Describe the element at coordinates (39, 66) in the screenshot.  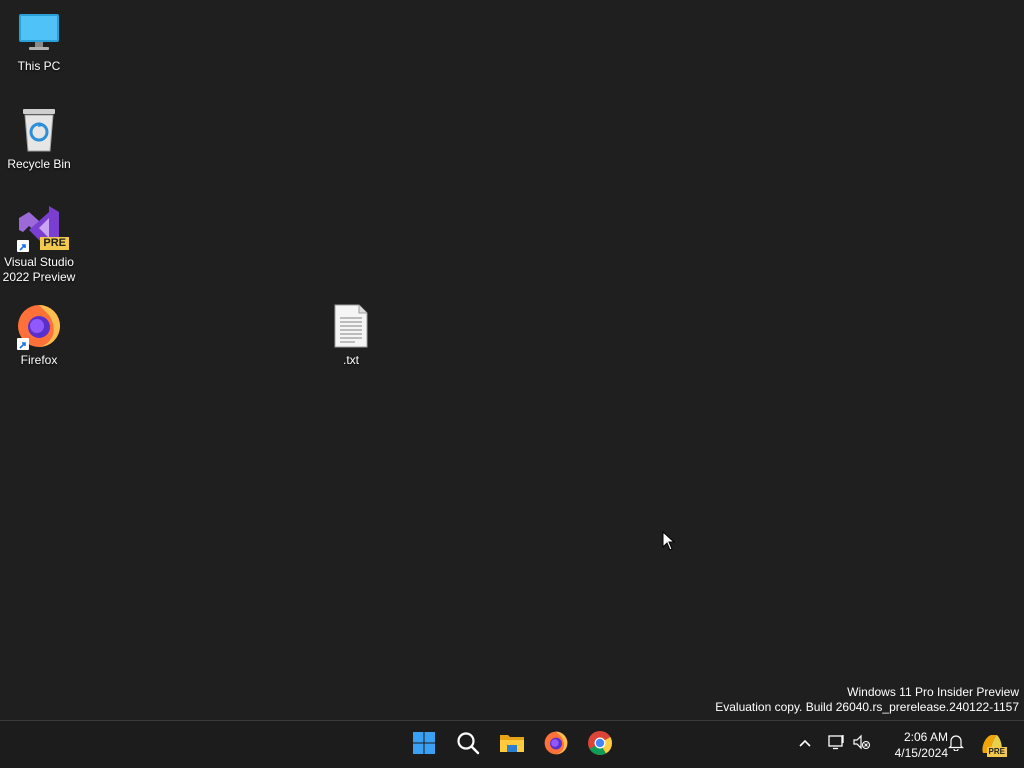
I see `desktop-icon-label: This PC` at that location.